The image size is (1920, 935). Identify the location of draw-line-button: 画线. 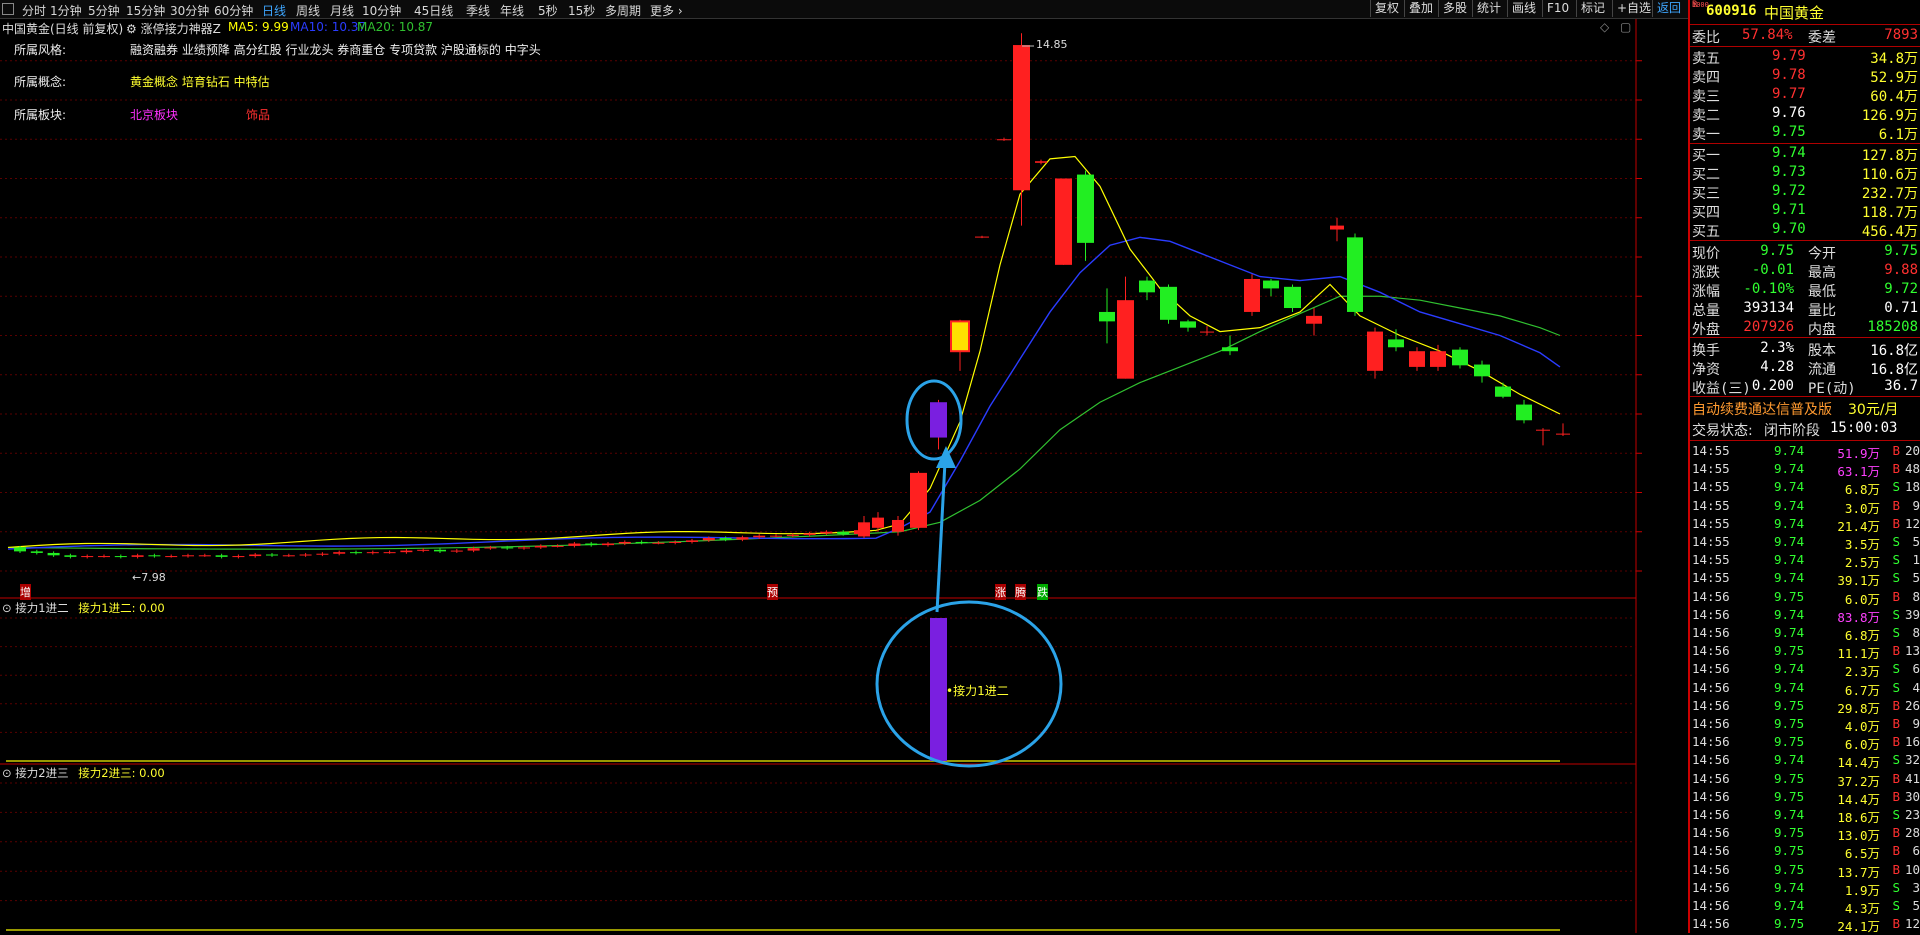
(1523, 8).